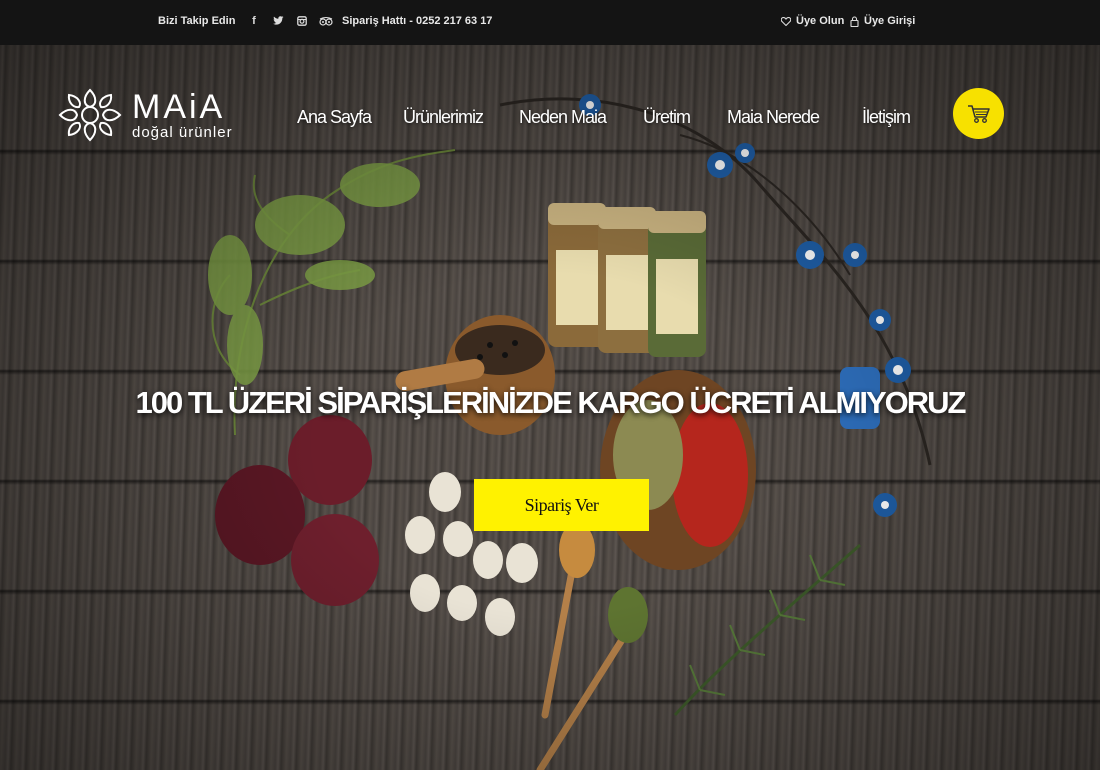 The image size is (1100, 770). I want to click on login-label: Üye Girişi, so click(890, 21).